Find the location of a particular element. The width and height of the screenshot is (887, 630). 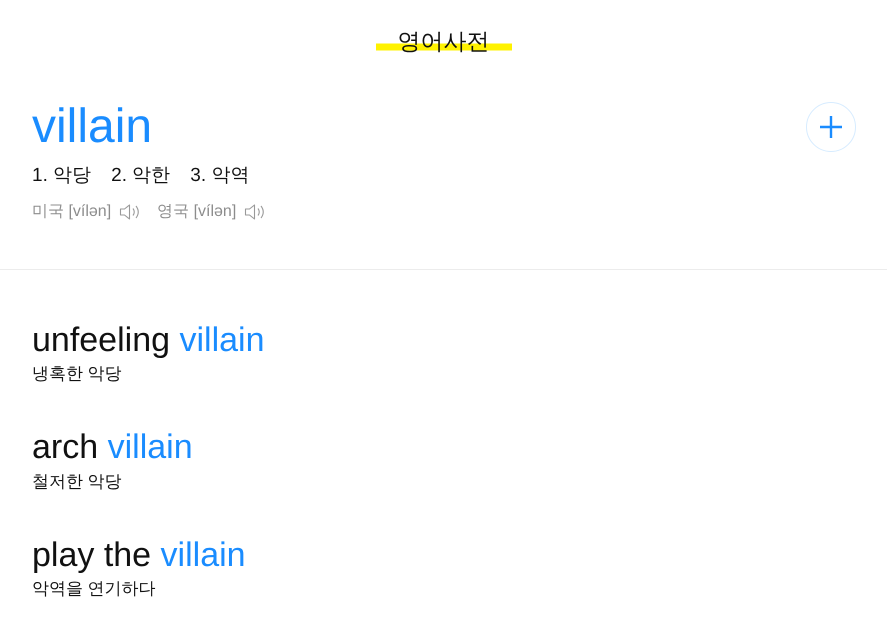

example-phrase: arch villain is located at coordinates (112, 448).